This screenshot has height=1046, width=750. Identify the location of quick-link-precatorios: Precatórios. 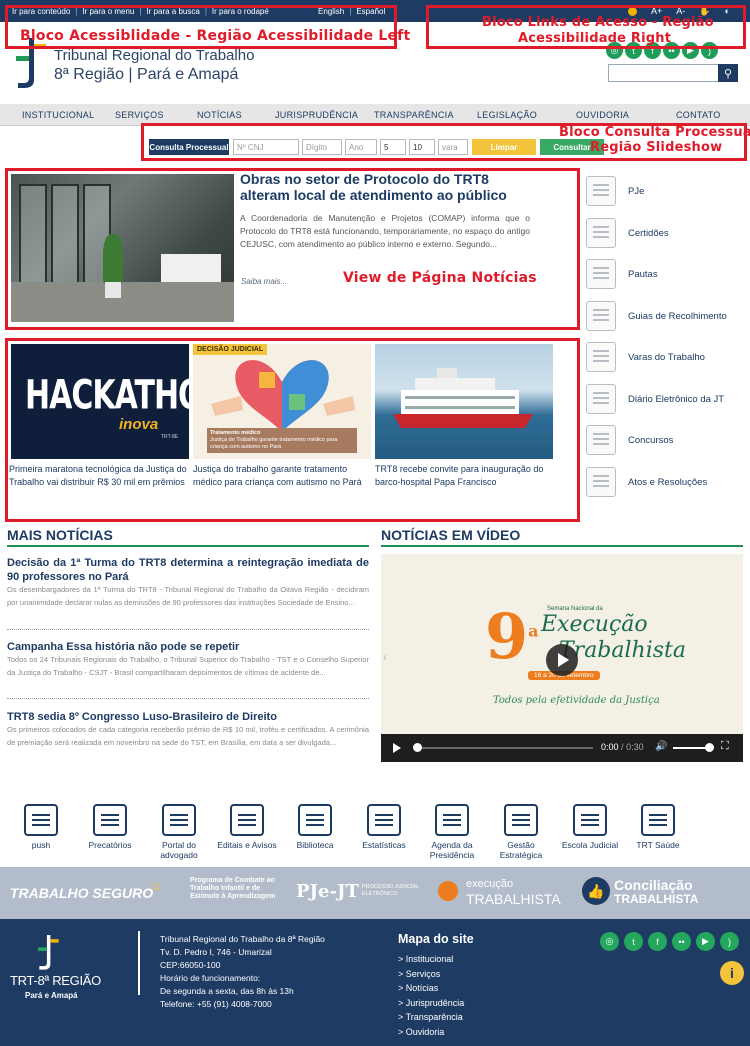
(110, 827).